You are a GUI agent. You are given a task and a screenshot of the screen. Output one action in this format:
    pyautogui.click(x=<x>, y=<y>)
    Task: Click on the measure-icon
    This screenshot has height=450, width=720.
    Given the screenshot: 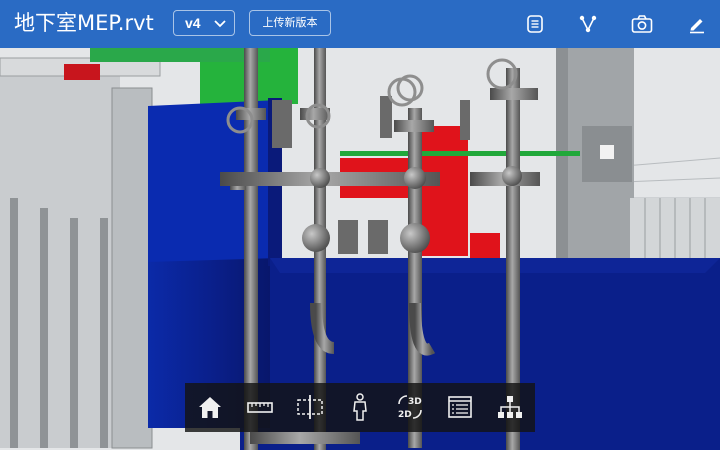 What is the action you would take?
    pyautogui.click(x=260, y=407)
    